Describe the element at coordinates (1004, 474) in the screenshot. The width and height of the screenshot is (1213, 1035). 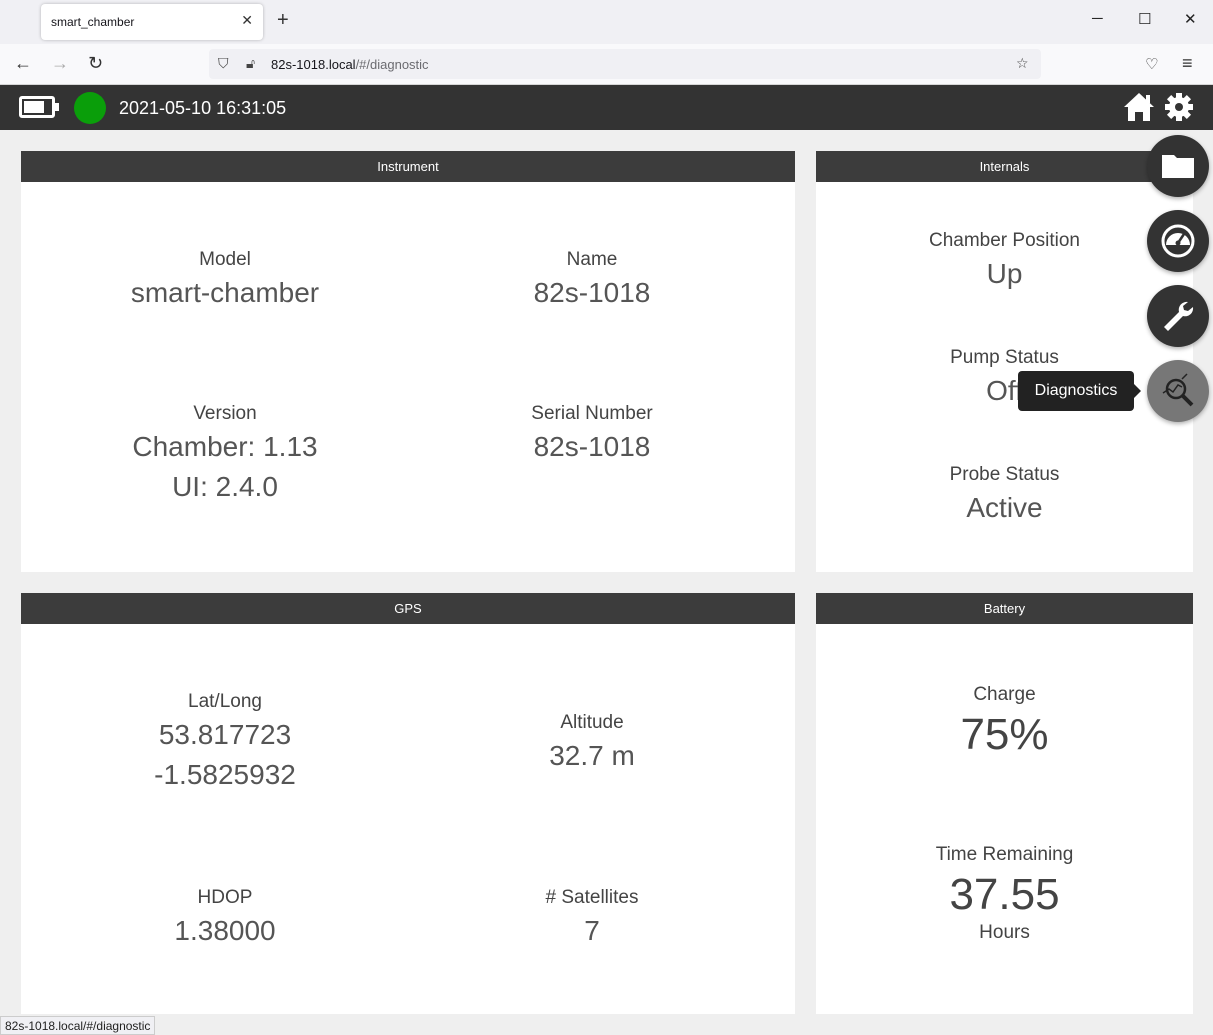
I see `probe-status-label: Probe Status` at that location.